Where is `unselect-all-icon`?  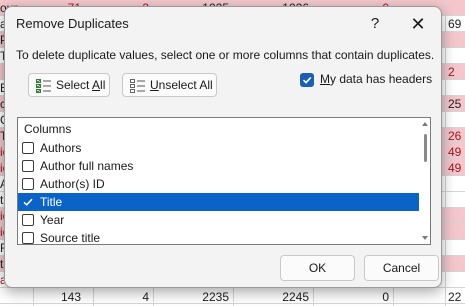 unselect-all-icon is located at coordinates (138, 85).